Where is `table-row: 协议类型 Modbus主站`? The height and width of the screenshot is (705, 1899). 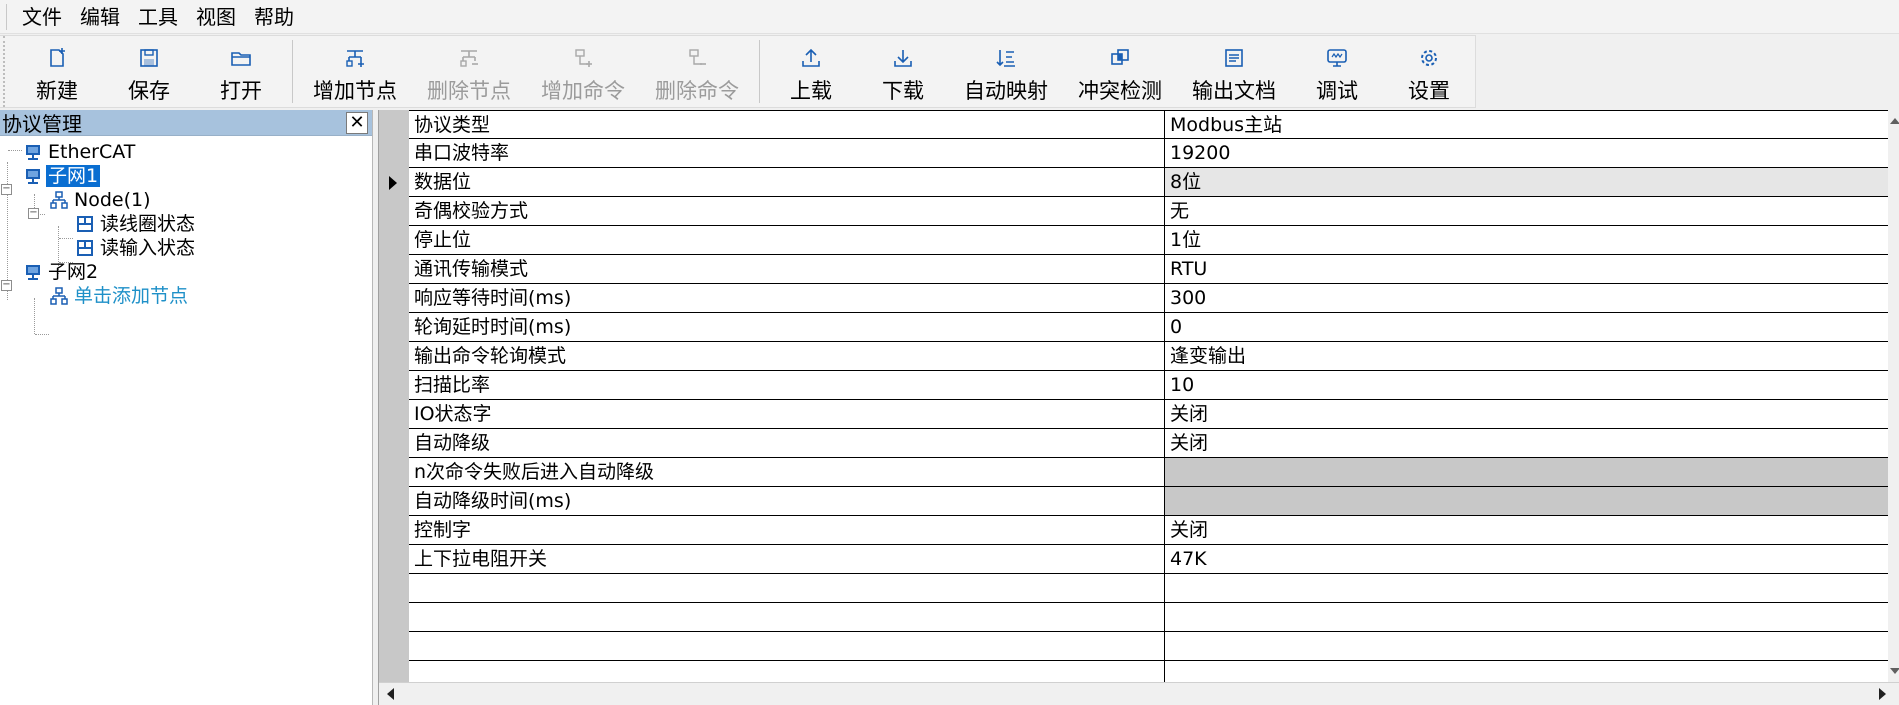
table-row: 协议类型 Modbus主站 is located at coordinates (1148, 124).